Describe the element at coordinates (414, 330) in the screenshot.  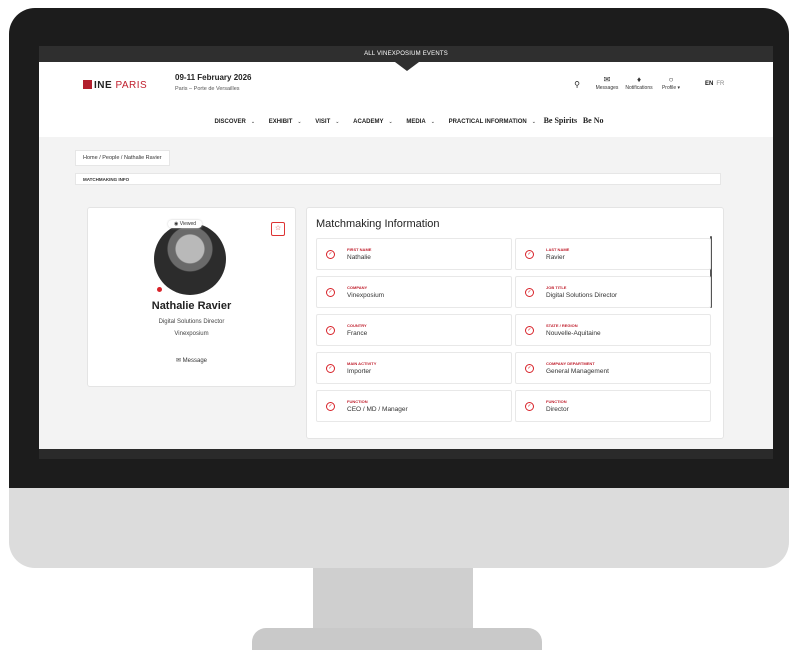
I see `field-country: ✓ COUNTRY France` at that location.